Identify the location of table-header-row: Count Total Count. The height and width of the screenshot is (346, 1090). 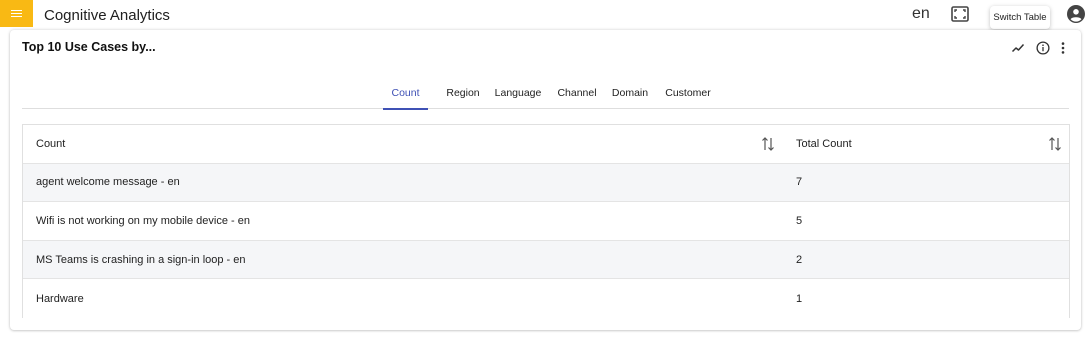
(546, 144).